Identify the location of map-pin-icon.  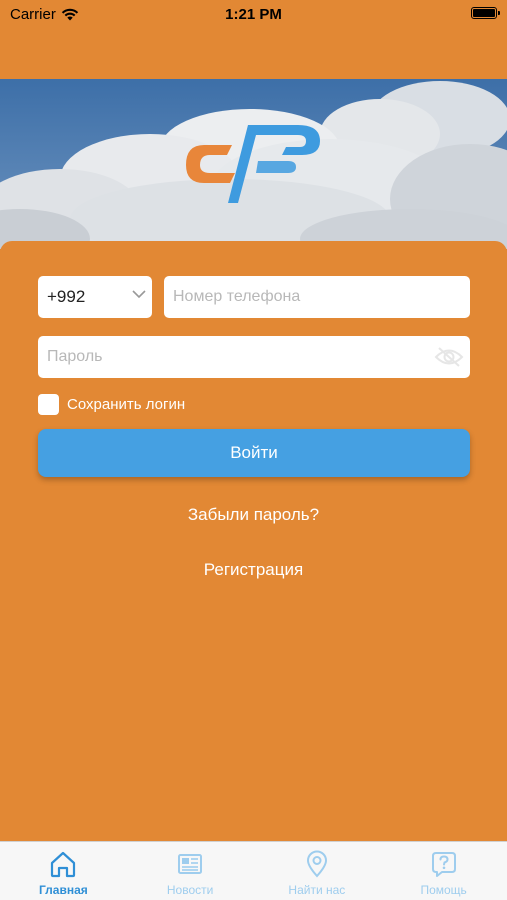
(316, 864).